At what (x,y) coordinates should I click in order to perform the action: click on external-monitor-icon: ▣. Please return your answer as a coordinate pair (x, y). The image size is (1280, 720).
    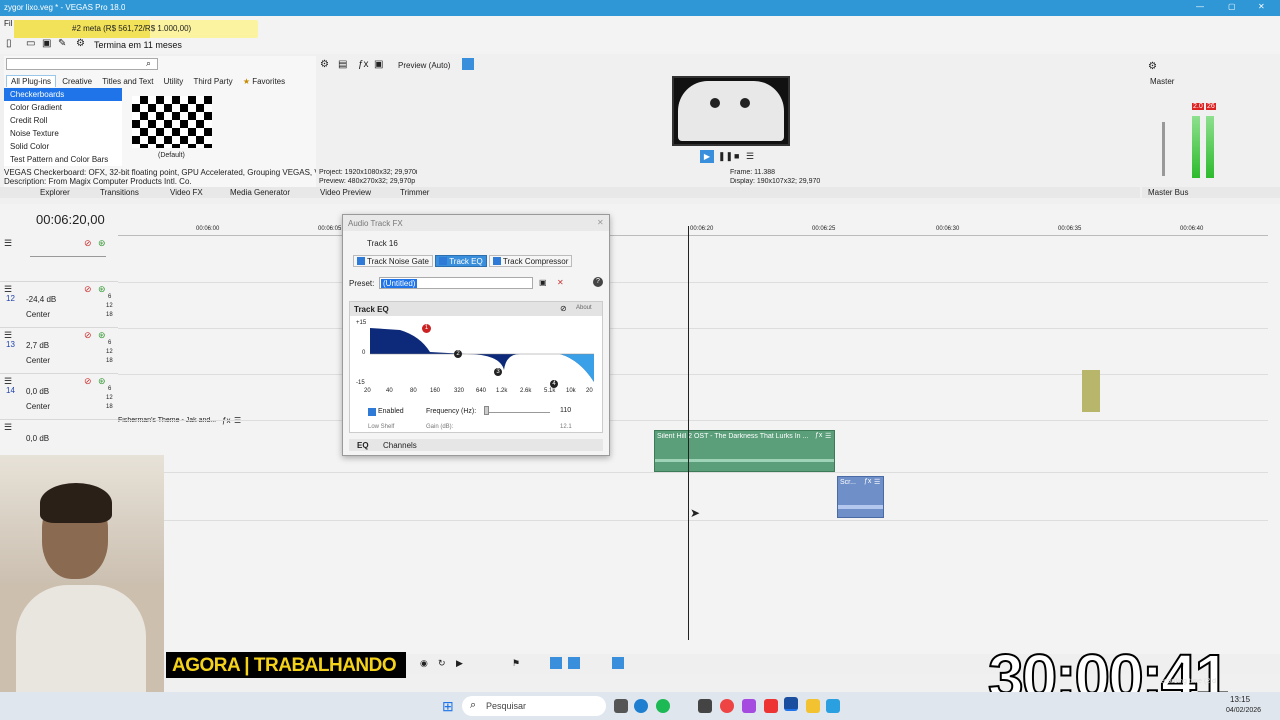
    Looking at the image, I should click on (378, 64).